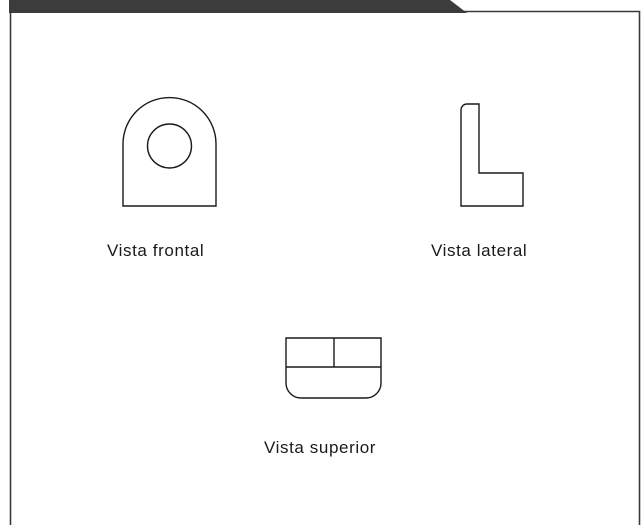 This screenshot has width=641, height=525. I want to click on side-view-outline, so click(492, 155).